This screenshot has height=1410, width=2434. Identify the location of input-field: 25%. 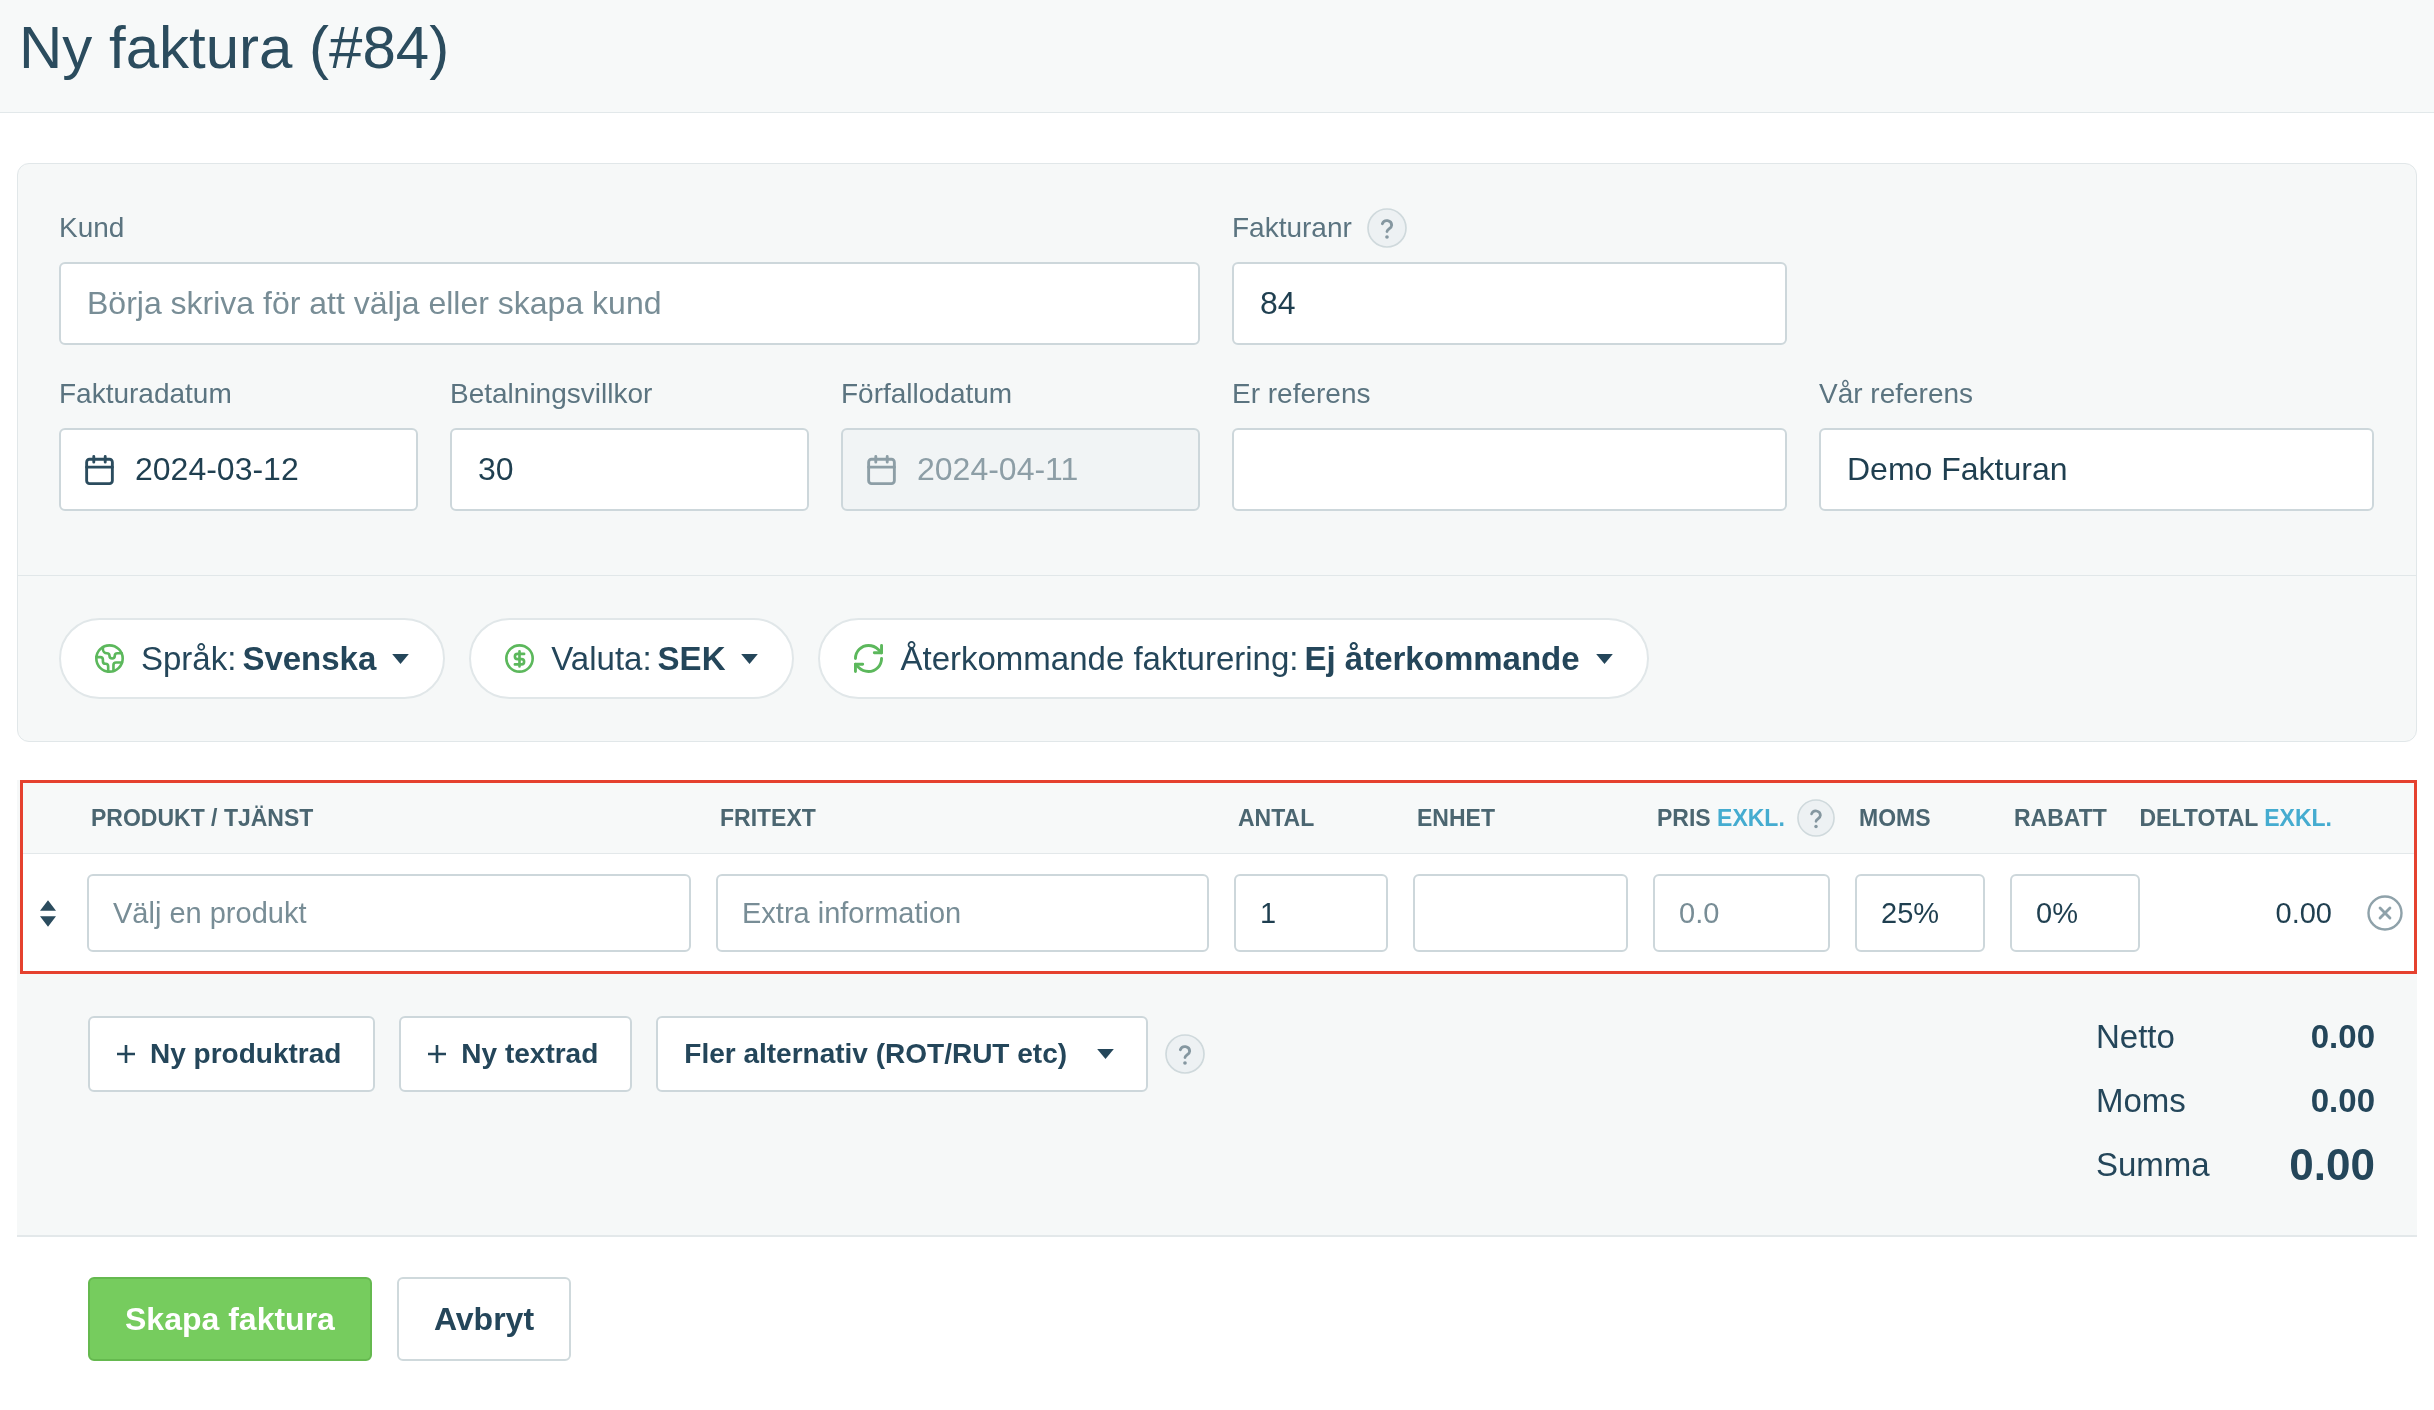
(1920, 913).